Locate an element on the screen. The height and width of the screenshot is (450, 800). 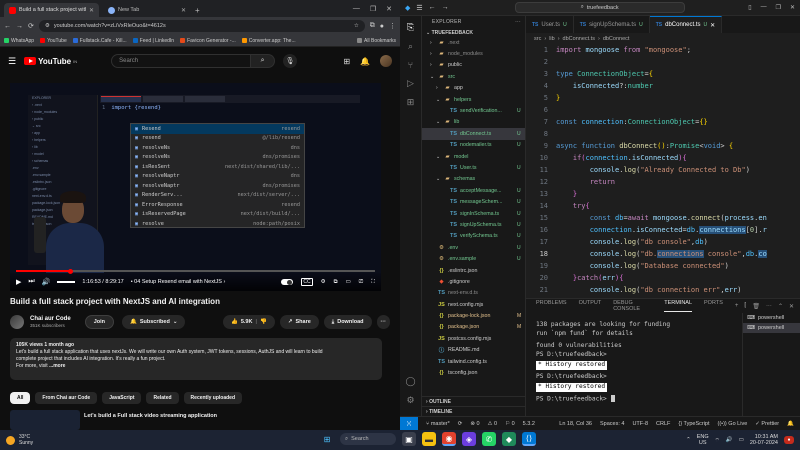
editor-tab: TS User.ts U is located at coordinates (550, 24).